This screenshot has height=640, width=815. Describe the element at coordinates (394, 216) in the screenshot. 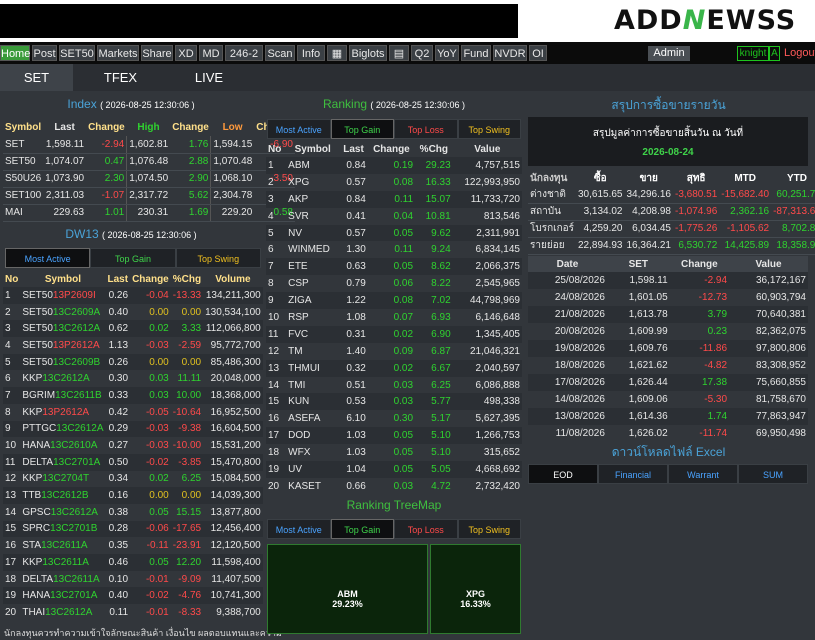

I see `table-row: 4 SVR 0.41 0.04 10.81 813,546` at that location.